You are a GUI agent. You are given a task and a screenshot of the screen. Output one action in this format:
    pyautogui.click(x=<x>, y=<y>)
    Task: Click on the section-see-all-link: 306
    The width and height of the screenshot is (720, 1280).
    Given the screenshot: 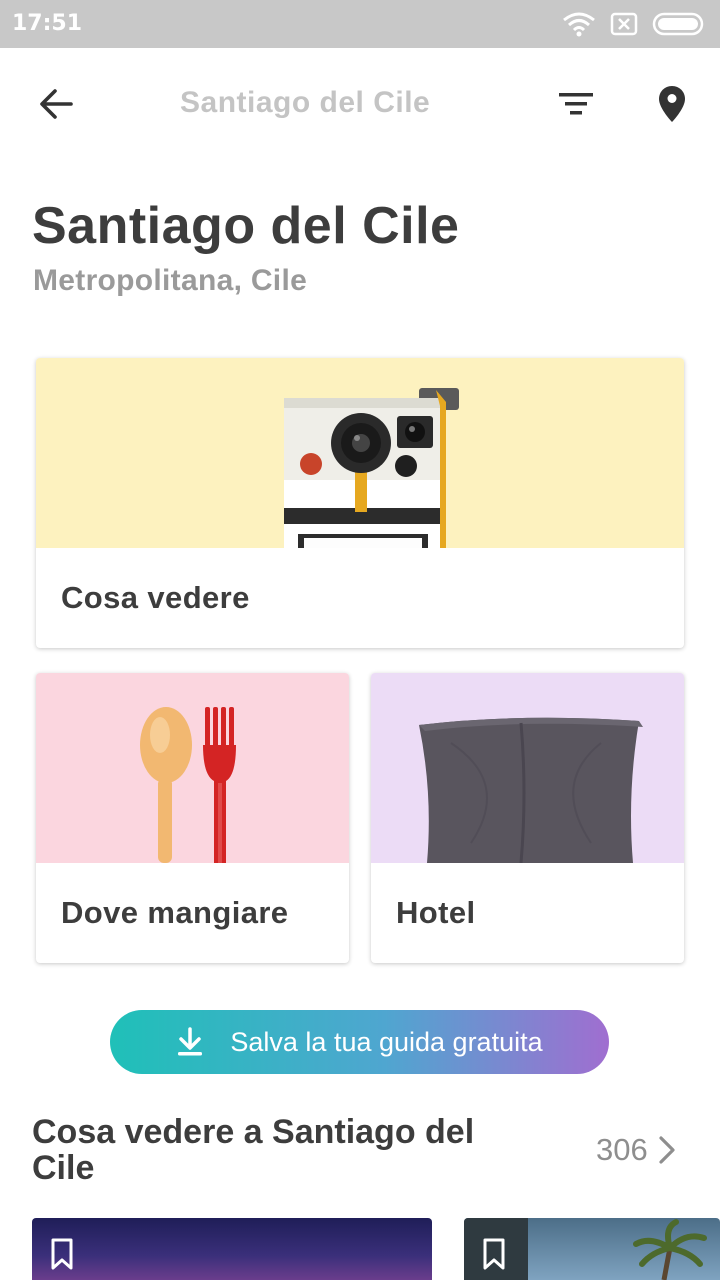 What is the action you would take?
    pyautogui.click(x=636, y=1150)
    